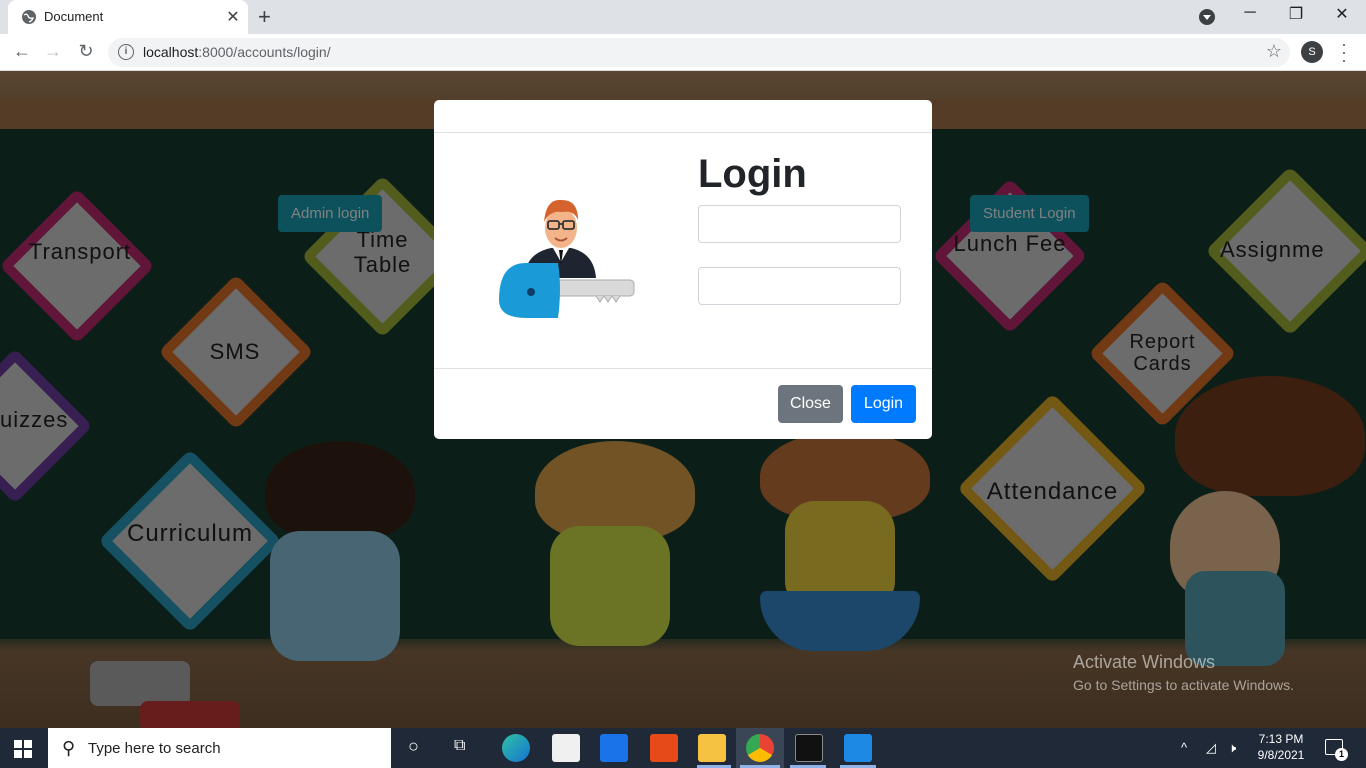 This screenshot has width=1366, height=768. I want to click on store-icon, so click(566, 748).